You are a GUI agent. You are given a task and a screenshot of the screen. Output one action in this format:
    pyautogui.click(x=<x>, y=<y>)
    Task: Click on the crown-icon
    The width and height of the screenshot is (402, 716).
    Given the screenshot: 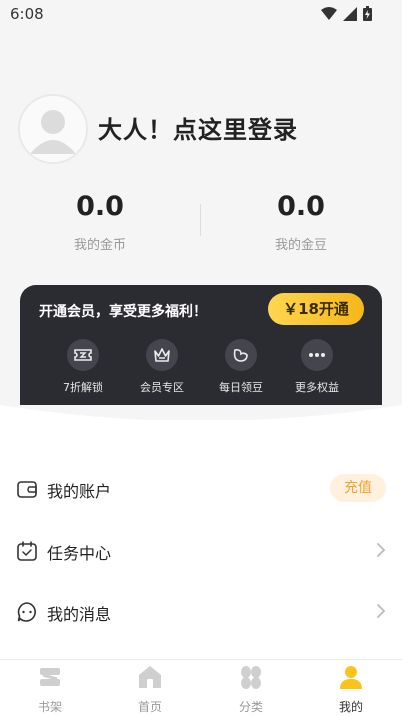 What is the action you would take?
    pyautogui.click(x=162, y=355)
    